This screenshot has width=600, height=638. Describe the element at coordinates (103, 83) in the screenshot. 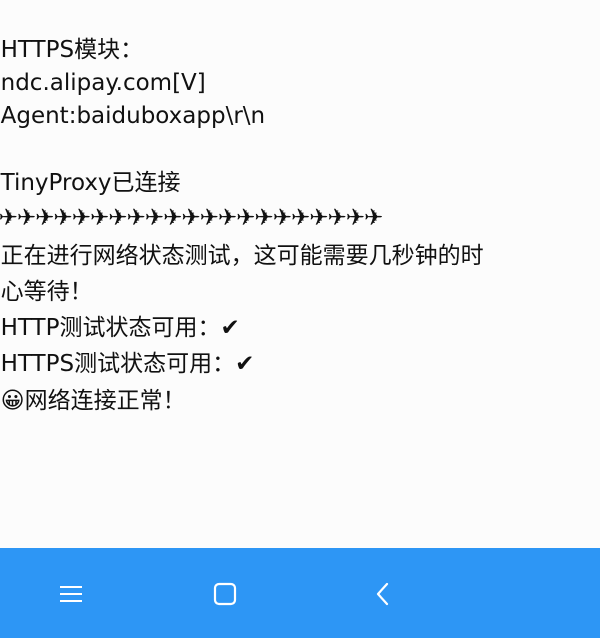

I see `terminal-line-host: ndc.alipay.com[V]` at that location.